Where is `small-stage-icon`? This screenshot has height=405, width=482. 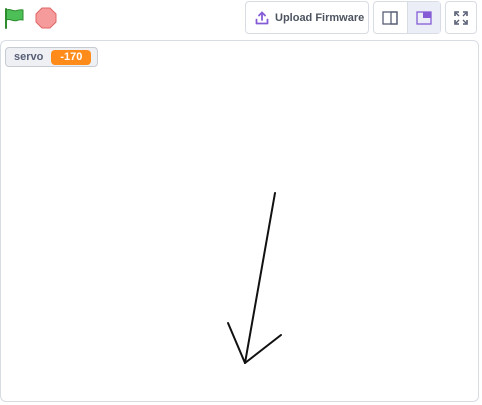 small-stage-icon is located at coordinates (390, 17).